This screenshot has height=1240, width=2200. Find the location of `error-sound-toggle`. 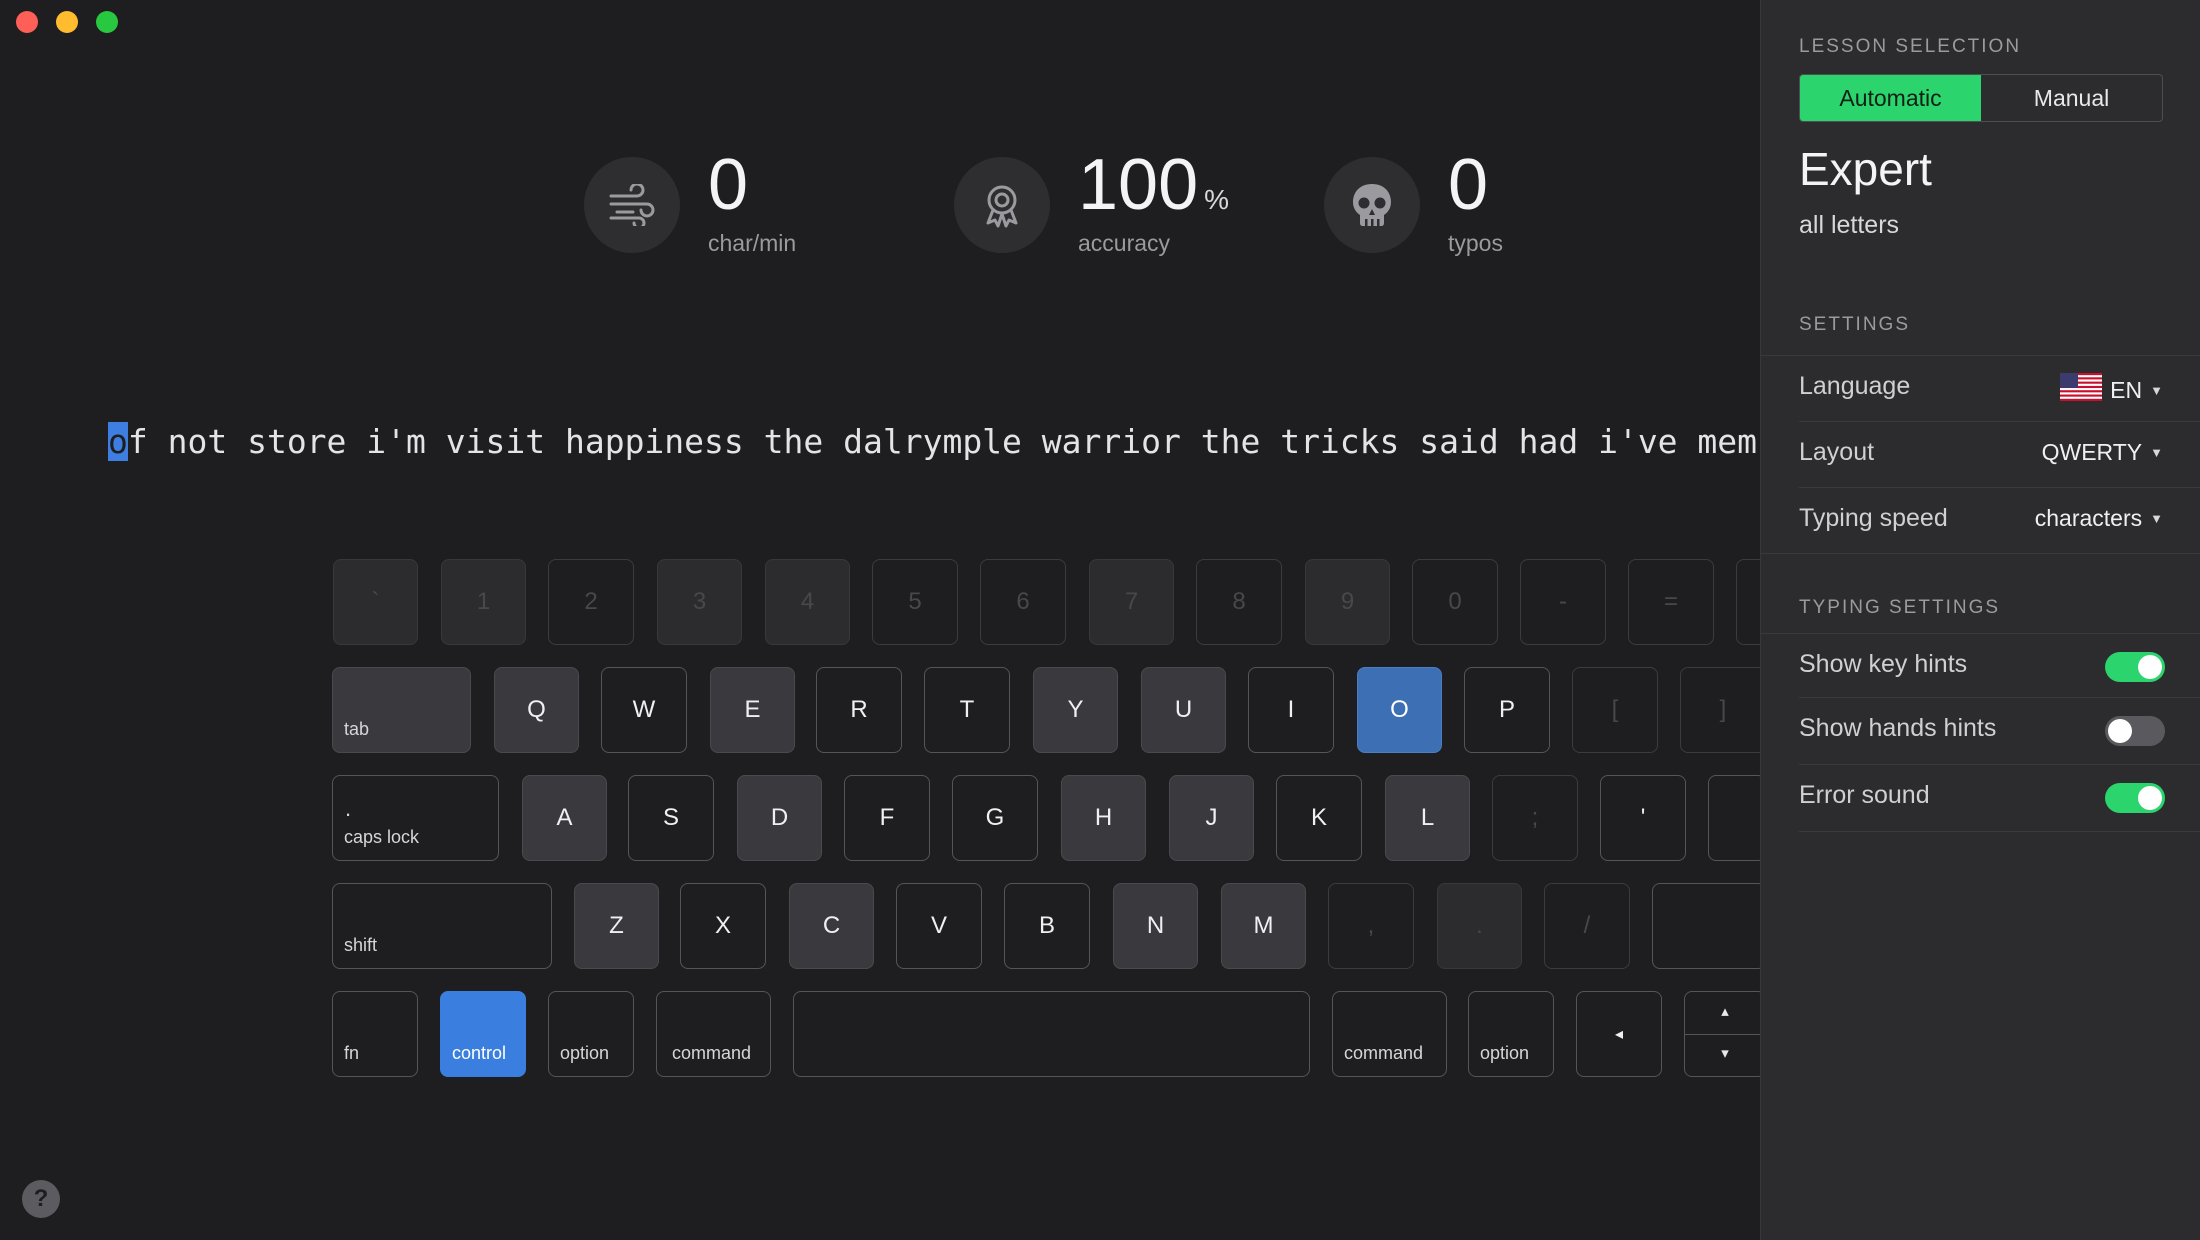

error-sound-toggle is located at coordinates (2135, 798).